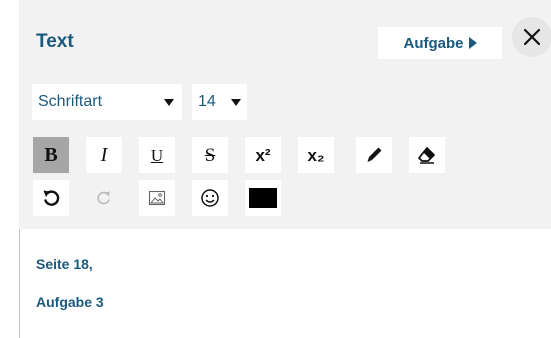 Image resolution: width=551 pixels, height=338 pixels. Describe the element at coordinates (70, 101) in the screenshot. I see `font-family-value: Schriftart` at that location.